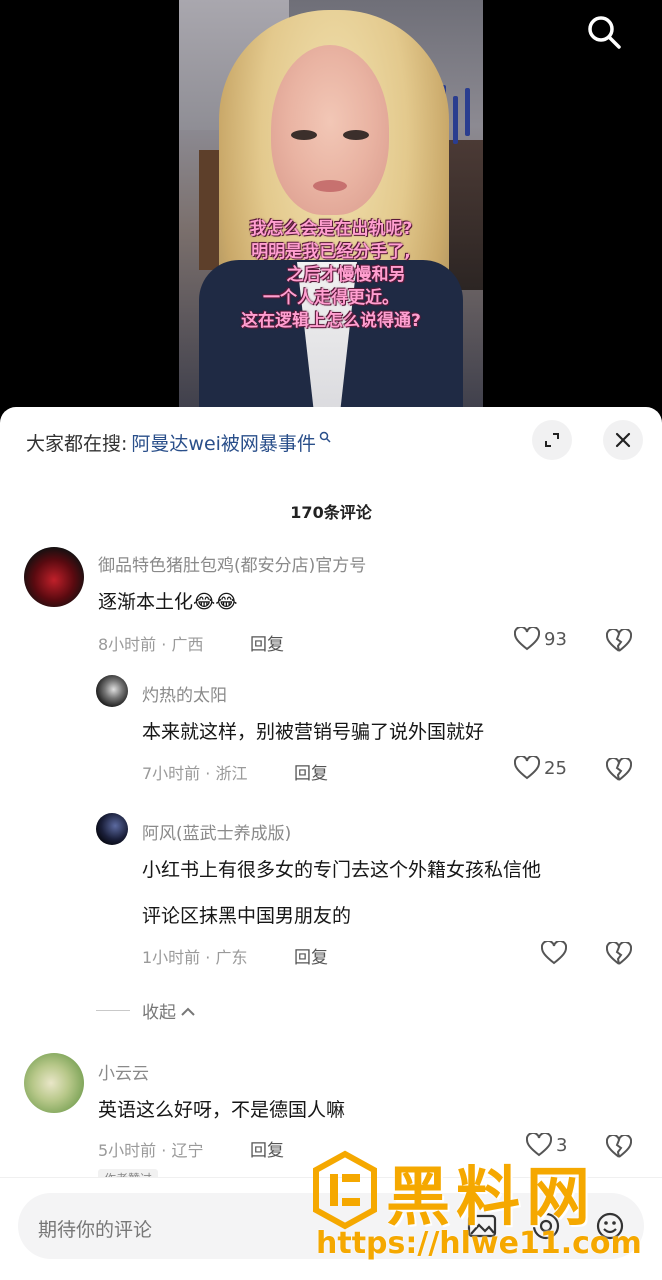 This screenshot has height=1280, width=662. I want to click on comment-author: 灼热的太阳, so click(184, 693).